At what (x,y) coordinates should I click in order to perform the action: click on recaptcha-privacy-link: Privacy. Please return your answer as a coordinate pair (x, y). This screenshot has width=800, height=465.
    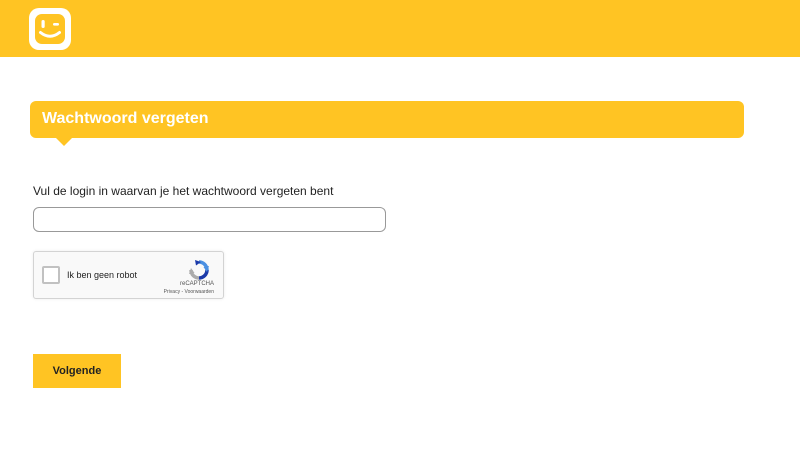
    Looking at the image, I should click on (172, 292).